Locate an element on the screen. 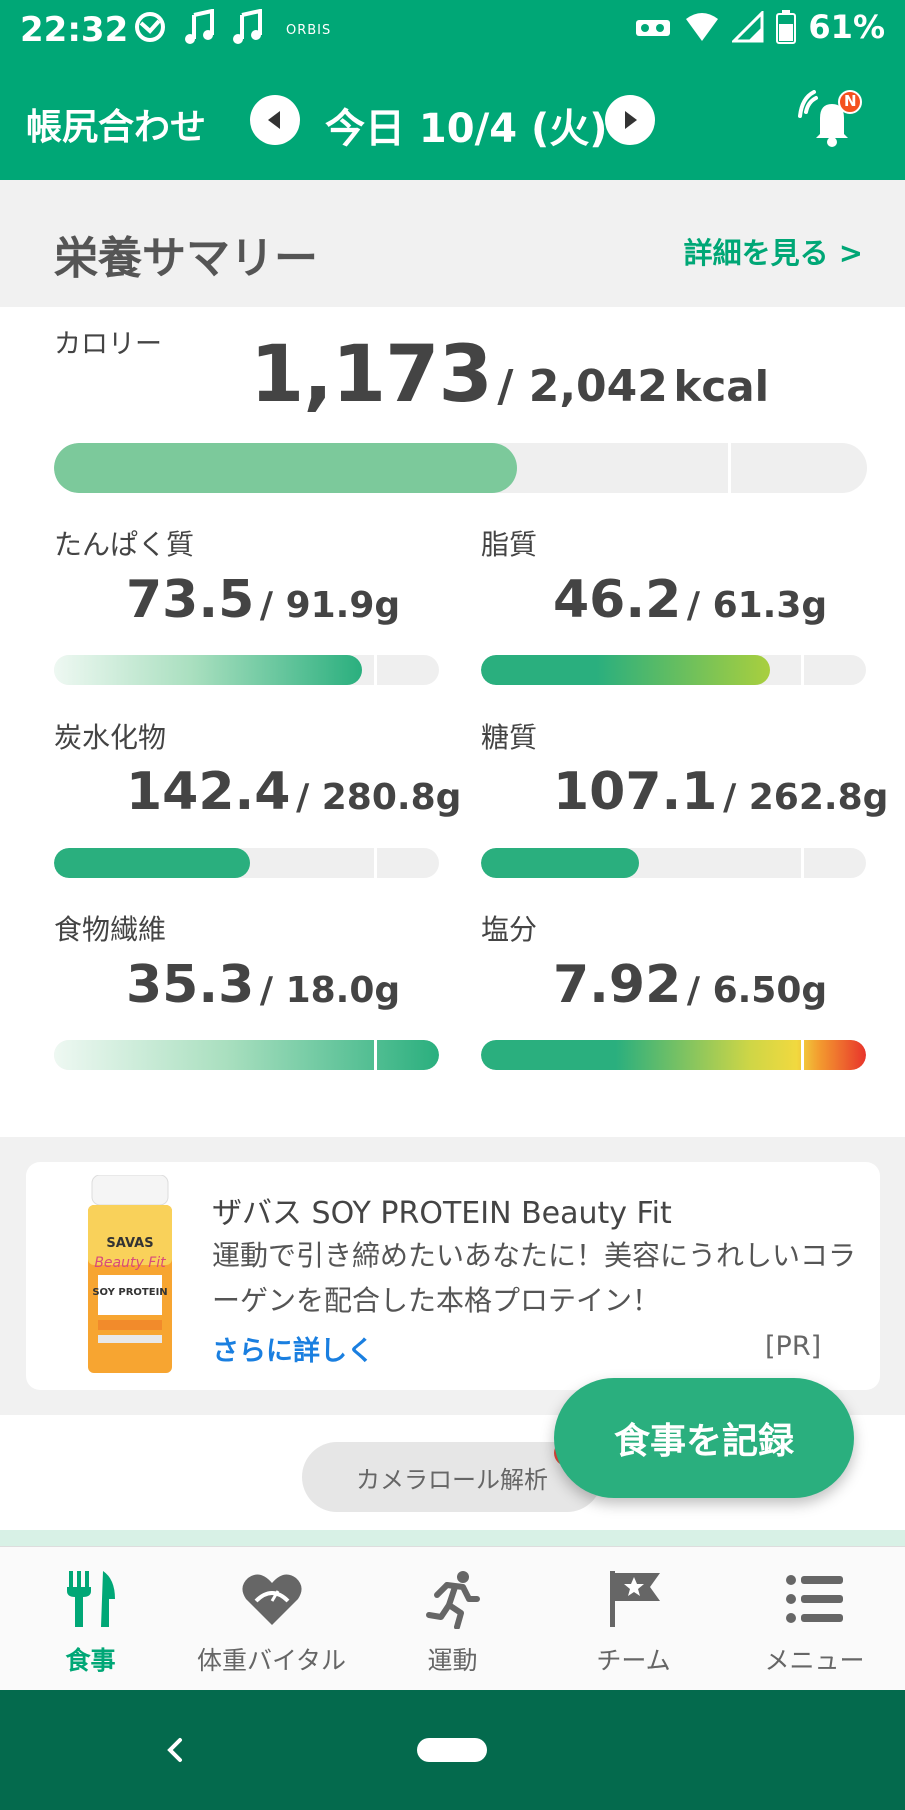  section-title: 栄養サマリー is located at coordinates (186, 258).